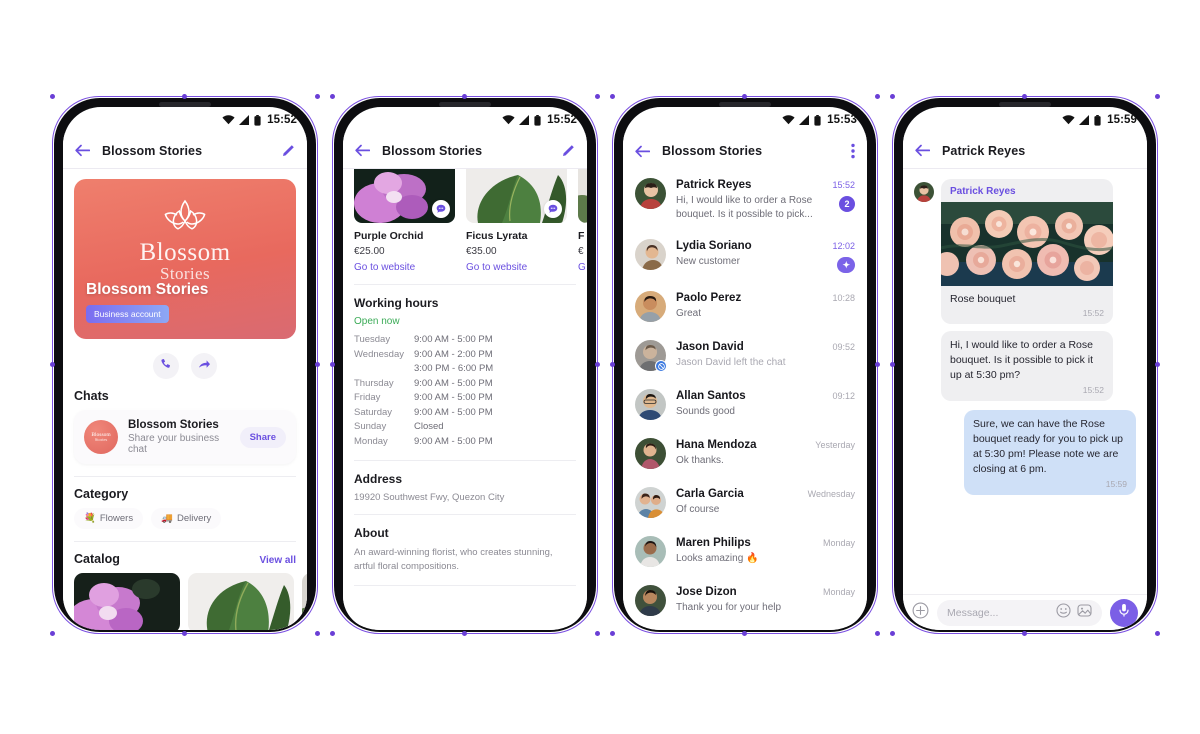 Image resolution: width=1200 pixels, height=734 pixels. What do you see at coordinates (853, 151) in the screenshot?
I see `more-vertical-icon` at bounding box center [853, 151].